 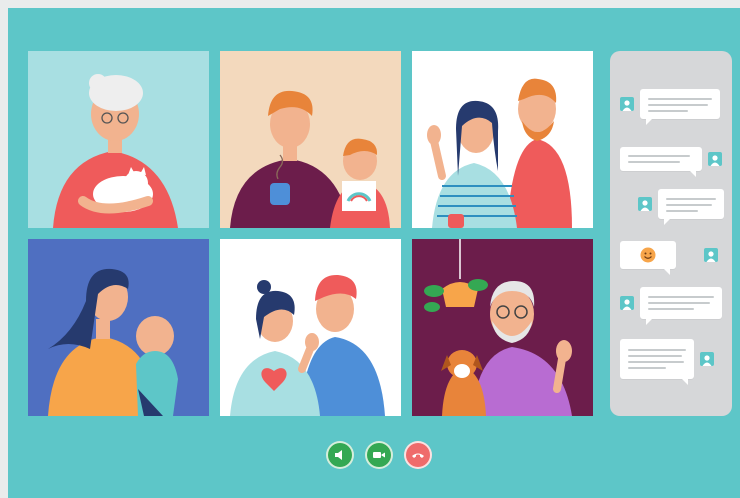 I want to click on participant-tile-young-couple, so click(x=310, y=327).